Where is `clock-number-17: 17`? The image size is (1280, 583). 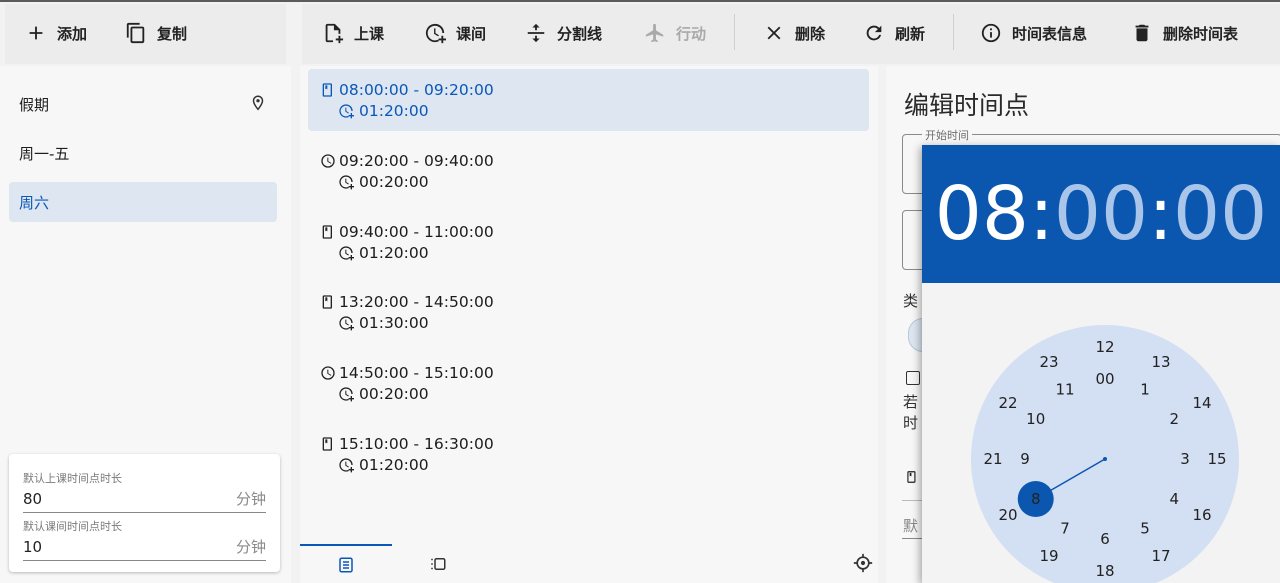 clock-number-17: 17 is located at coordinates (1160, 556).